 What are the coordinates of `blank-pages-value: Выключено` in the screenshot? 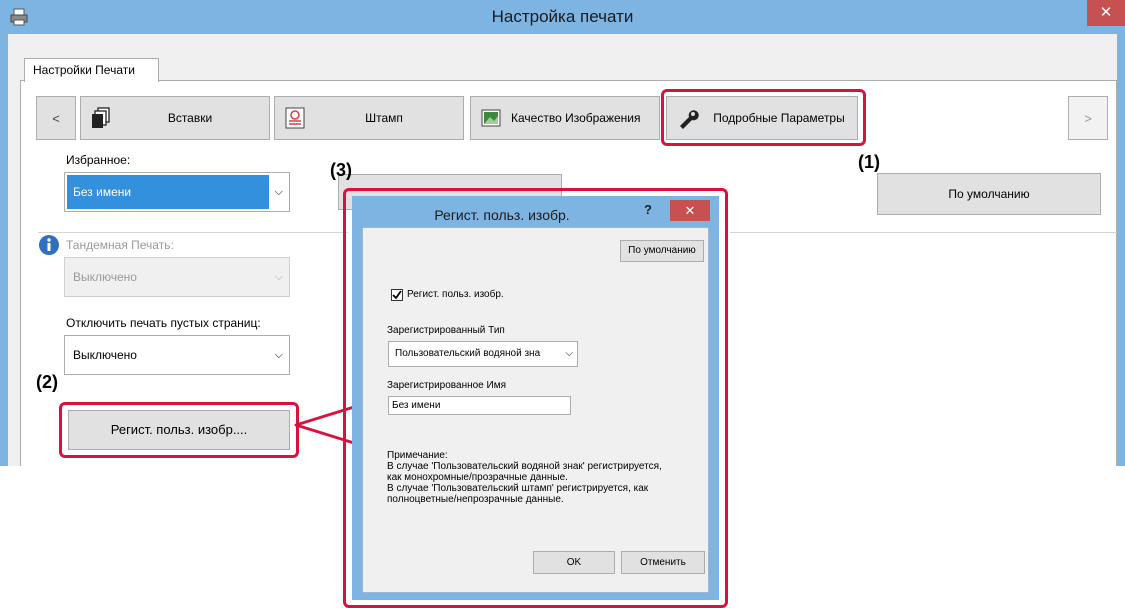 It's located at (105, 355).